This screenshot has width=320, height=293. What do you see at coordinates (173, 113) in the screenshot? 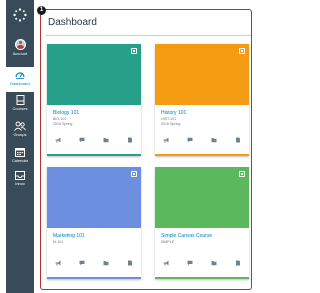
I see `course-name-link: History 101` at bounding box center [173, 113].